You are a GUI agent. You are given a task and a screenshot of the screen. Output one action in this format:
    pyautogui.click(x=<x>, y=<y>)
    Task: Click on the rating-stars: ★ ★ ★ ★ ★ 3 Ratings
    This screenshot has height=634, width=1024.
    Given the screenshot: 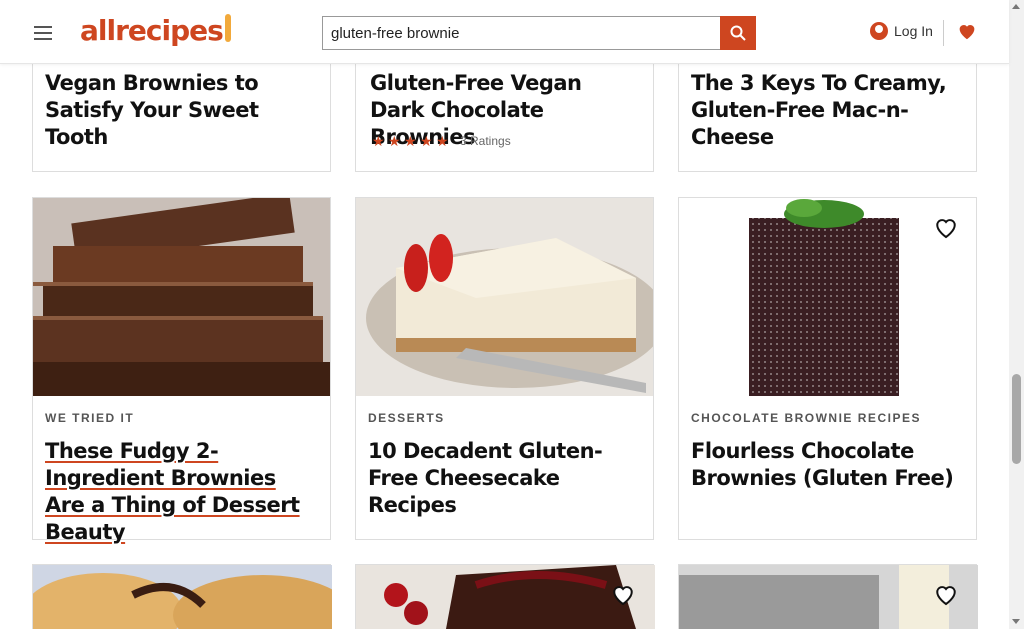 What is the action you would take?
    pyautogui.click(x=441, y=141)
    